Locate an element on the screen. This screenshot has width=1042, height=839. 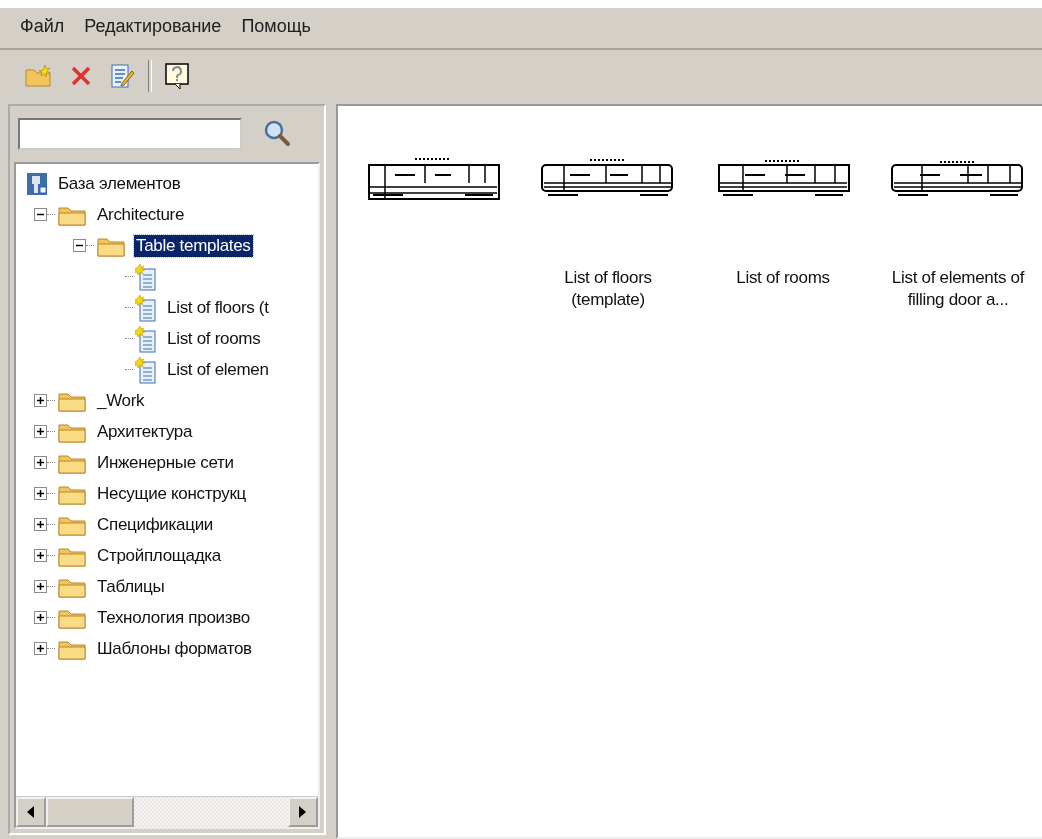
search-button is located at coordinates (277, 134).